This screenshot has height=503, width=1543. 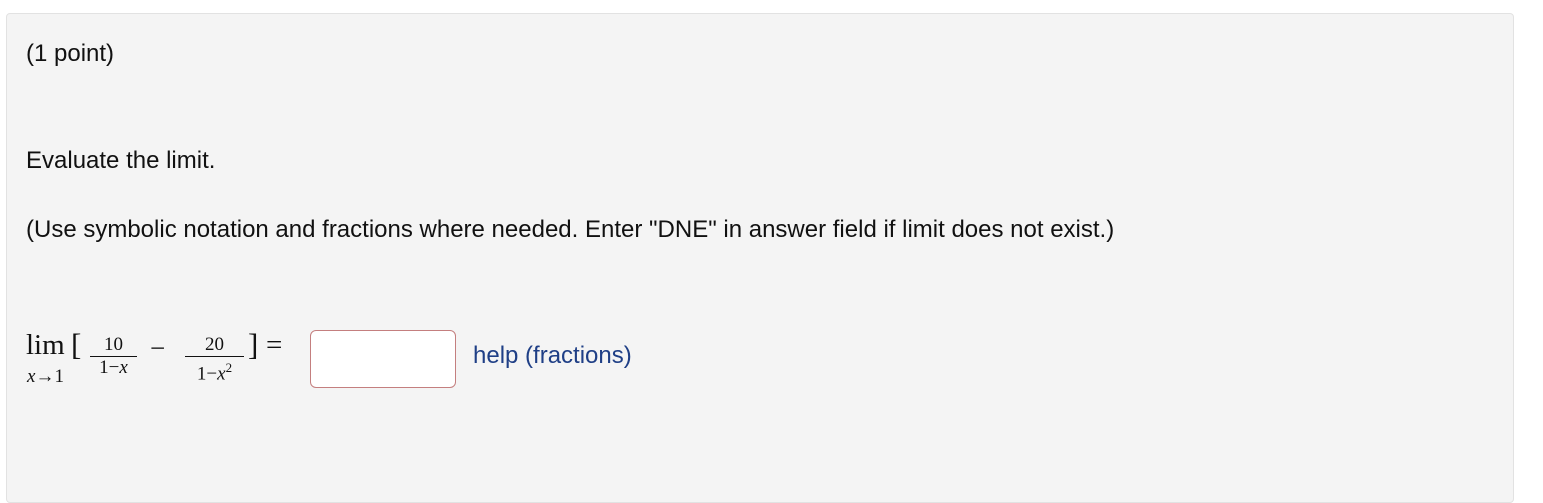 What do you see at coordinates (552, 356) in the screenshot?
I see `help-fractions-link: help (fractions)` at bounding box center [552, 356].